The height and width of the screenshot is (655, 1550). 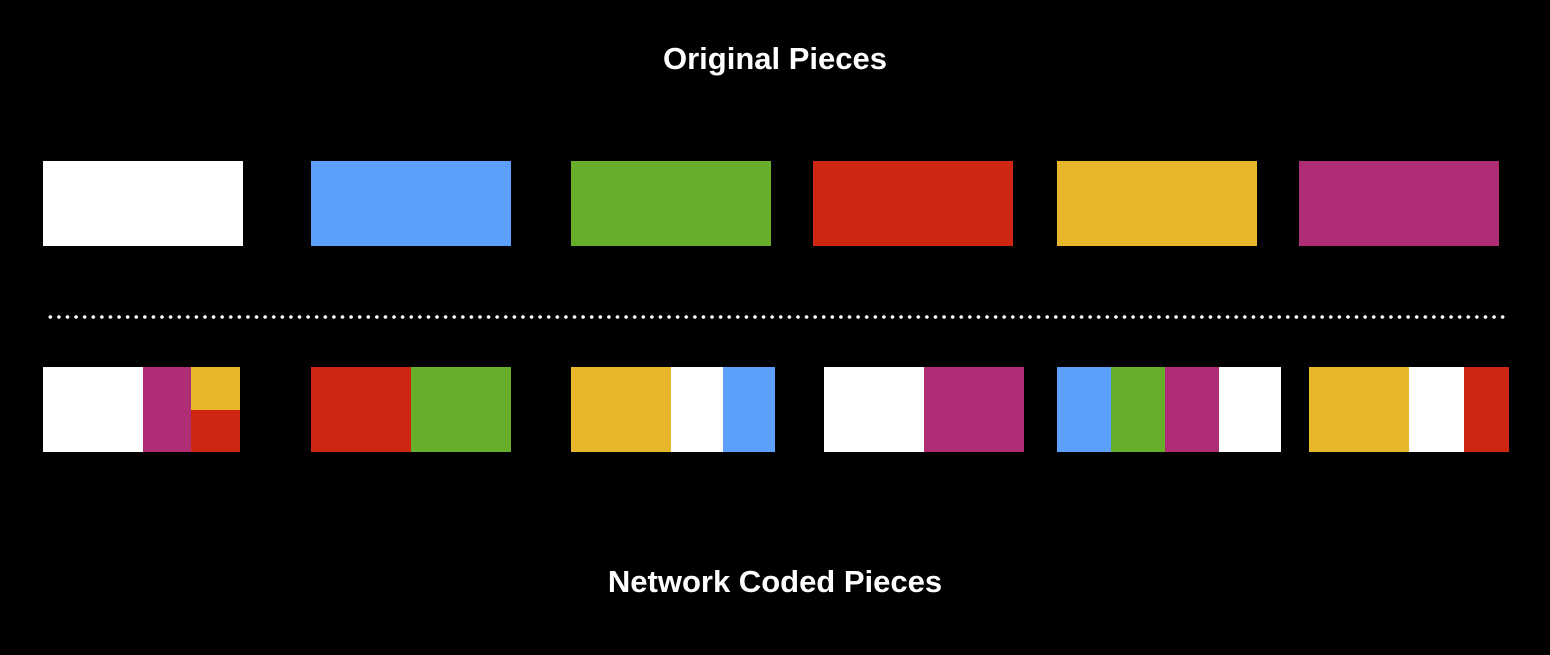 I want to click on original-piece-green, so click(x=671, y=203).